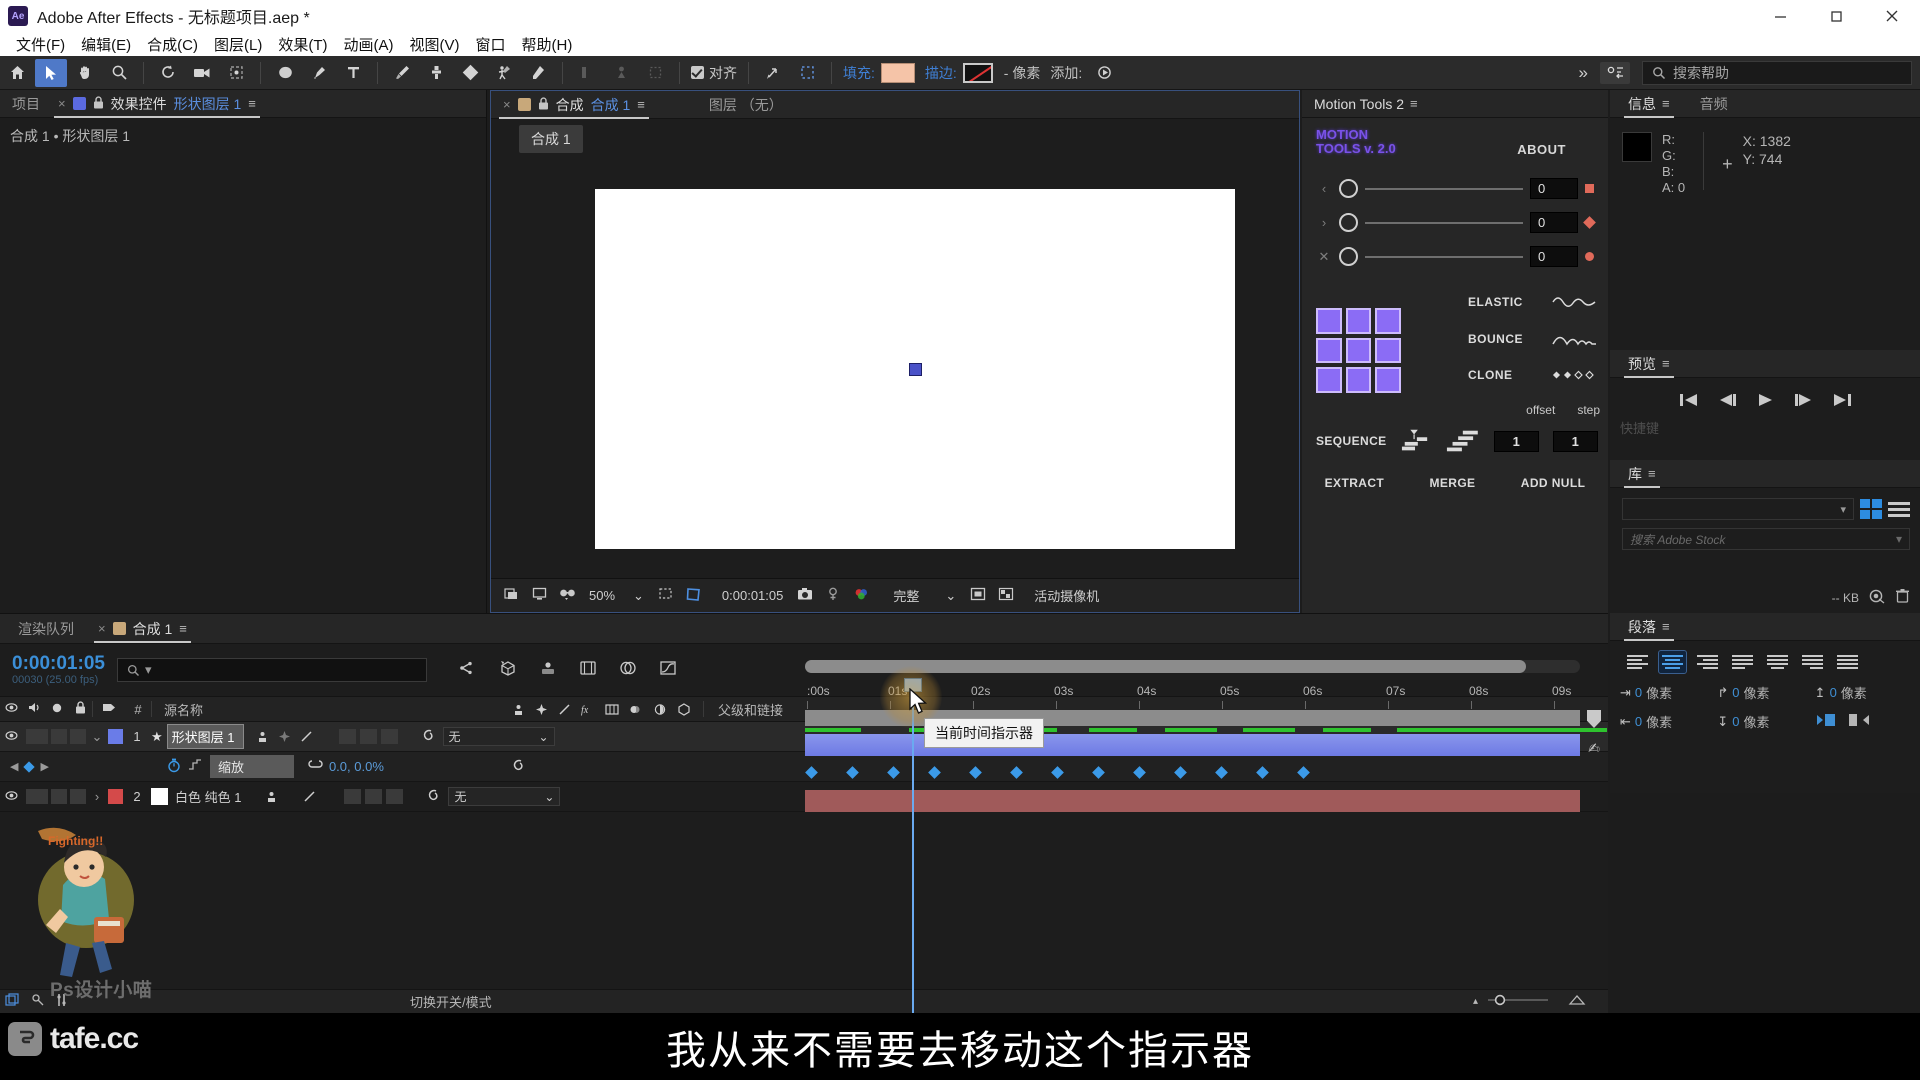 The height and width of the screenshot is (1080, 1920). Describe the element at coordinates (1812, 662) in the screenshot. I see `justify-last-right-button` at that location.